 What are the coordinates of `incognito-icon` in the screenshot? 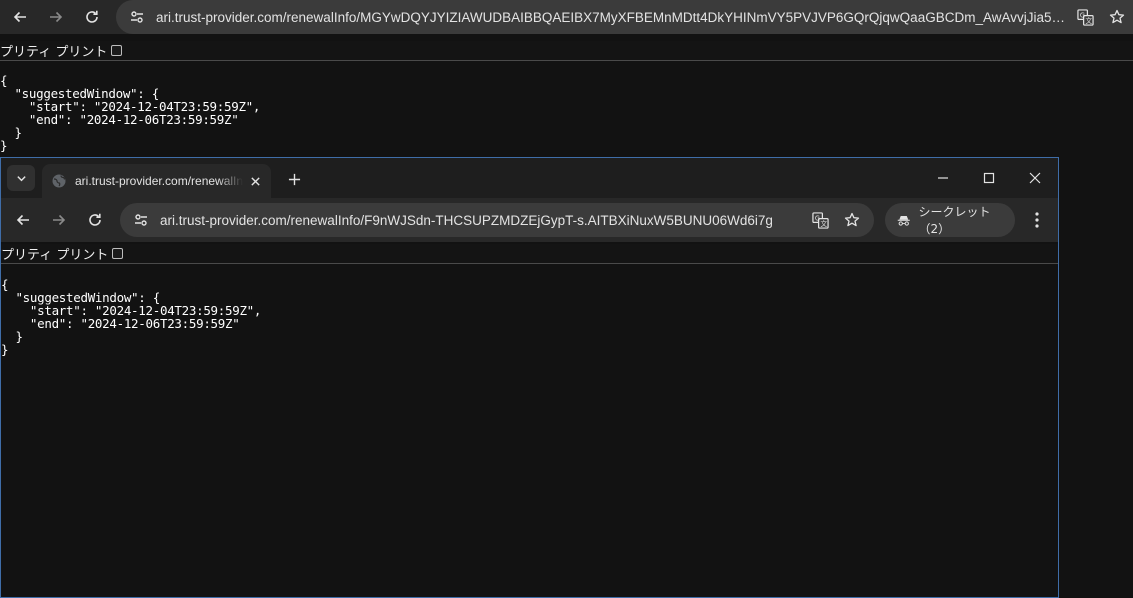 It's located at (903, 220).